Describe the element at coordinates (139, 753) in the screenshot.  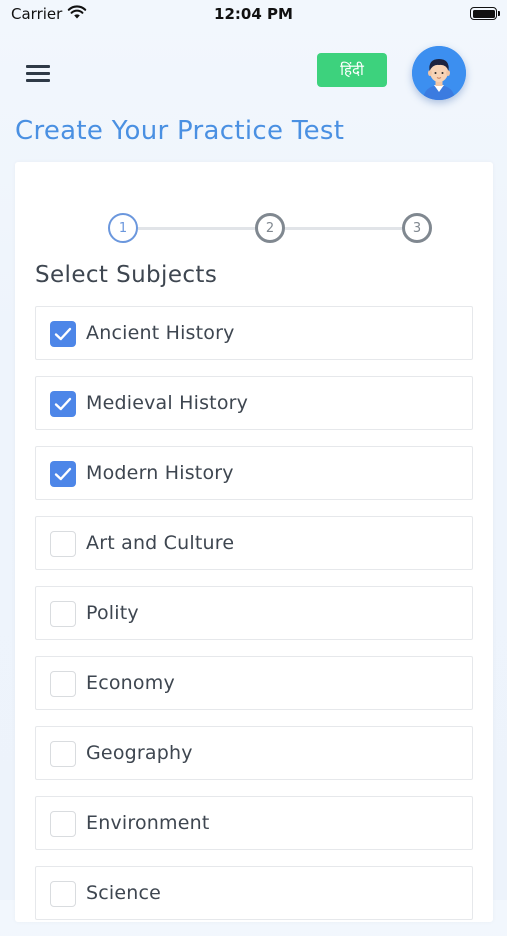
I see `subject-label: Geography` at that location.